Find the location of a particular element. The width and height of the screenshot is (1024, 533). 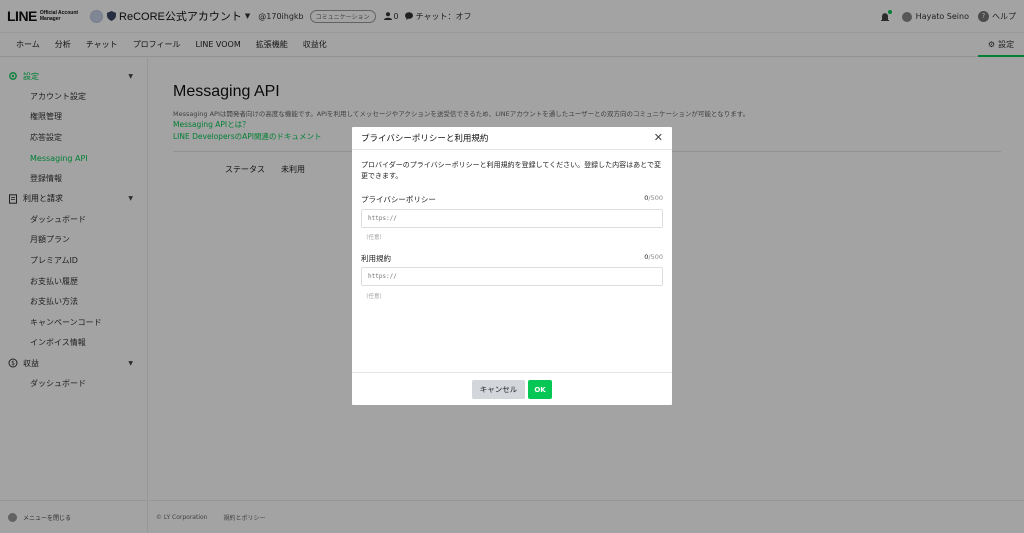

terms-optional-note: （任意） is located at coordinates (374, 297).